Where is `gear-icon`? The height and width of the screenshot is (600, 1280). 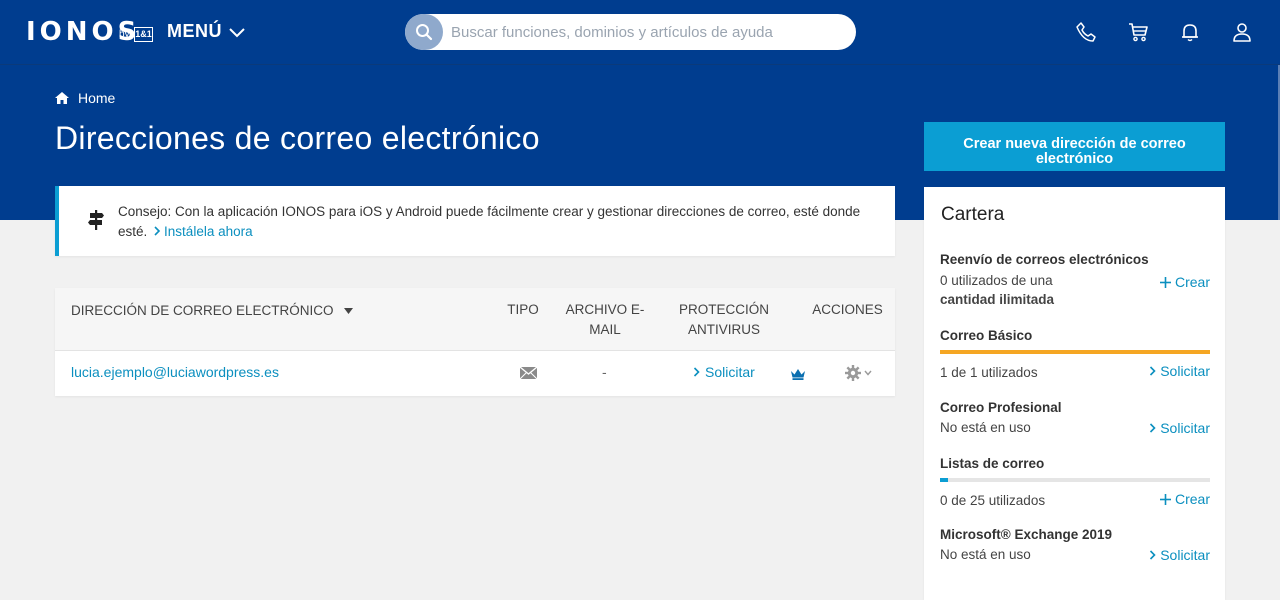 gear-icon is located at coordinates (853, 373).